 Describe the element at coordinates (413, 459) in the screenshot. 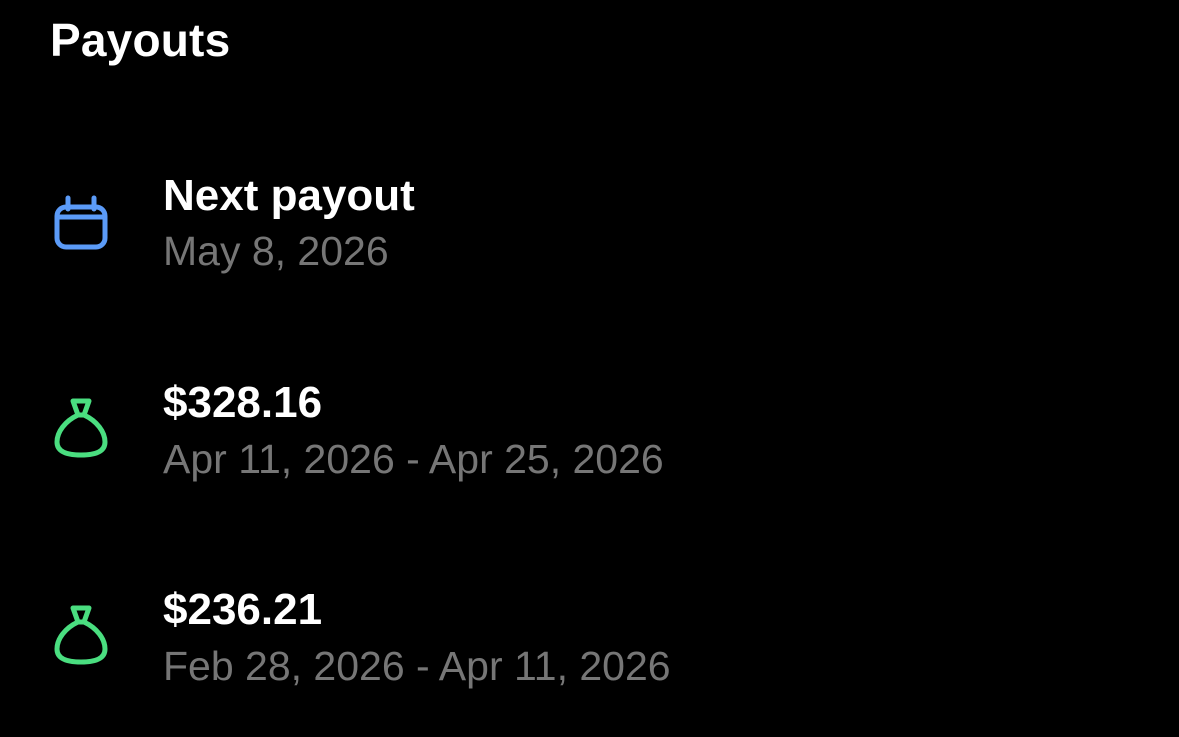

I see `payout-period: Apr 11, 2026 - Apr 25, 2026` at that location.